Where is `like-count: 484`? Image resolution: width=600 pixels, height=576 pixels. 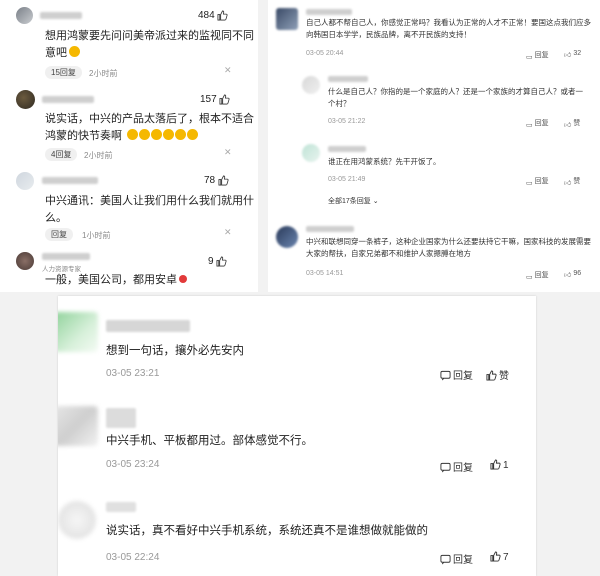 like-count: 484 is located at coordinates (213, 16).